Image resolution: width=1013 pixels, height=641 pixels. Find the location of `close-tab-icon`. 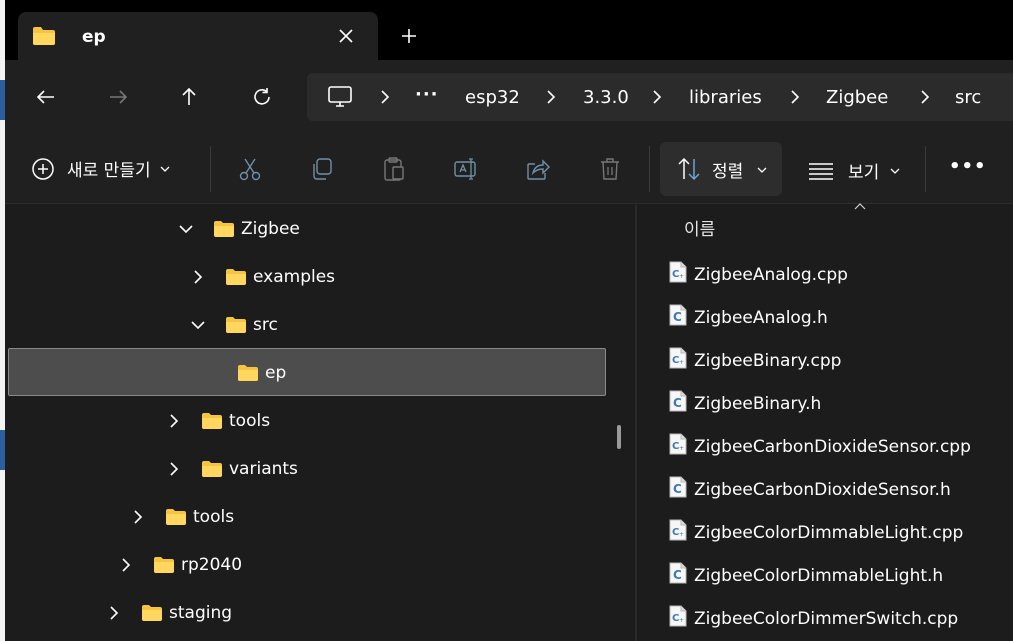

close-tab-icon is located at coordinates (346, 36).